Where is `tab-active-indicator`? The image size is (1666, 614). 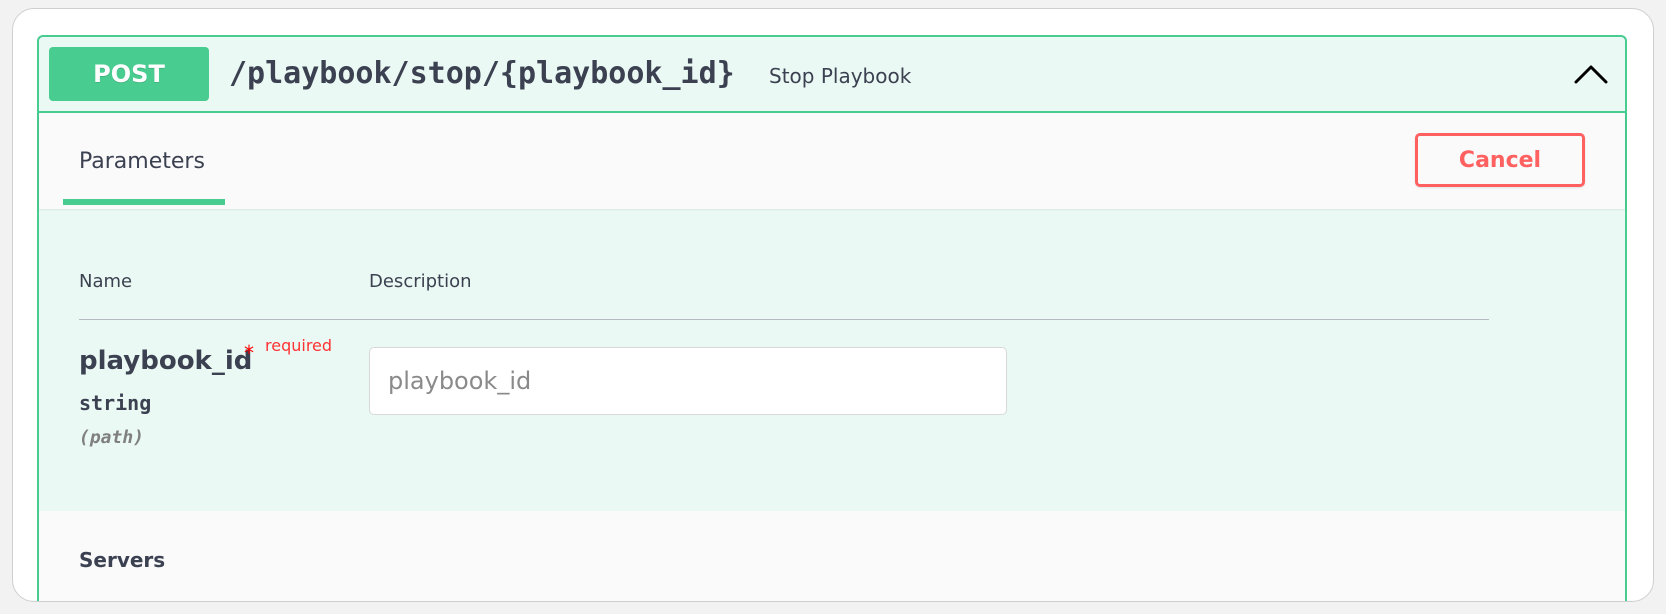
tab-active-indicator is located at coordinates (144, 202).